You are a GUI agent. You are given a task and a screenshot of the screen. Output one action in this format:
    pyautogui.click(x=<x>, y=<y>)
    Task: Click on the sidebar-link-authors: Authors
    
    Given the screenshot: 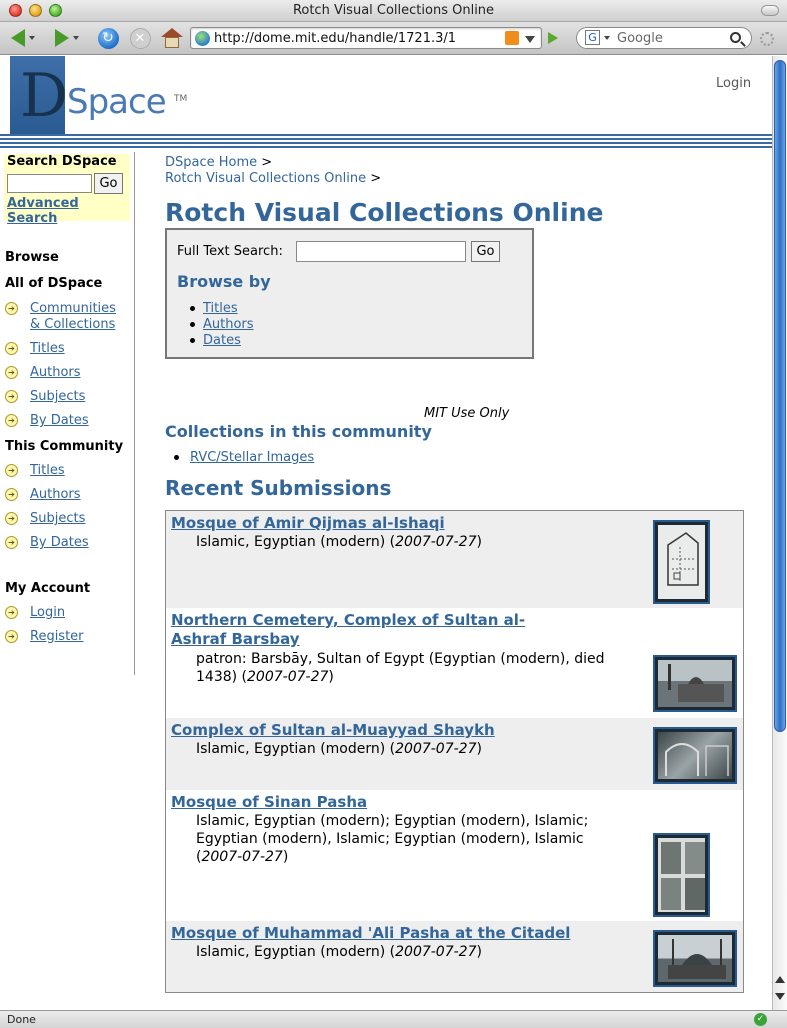 What is the action you would take?
    pyautogui.click(x=55, y=373)
    